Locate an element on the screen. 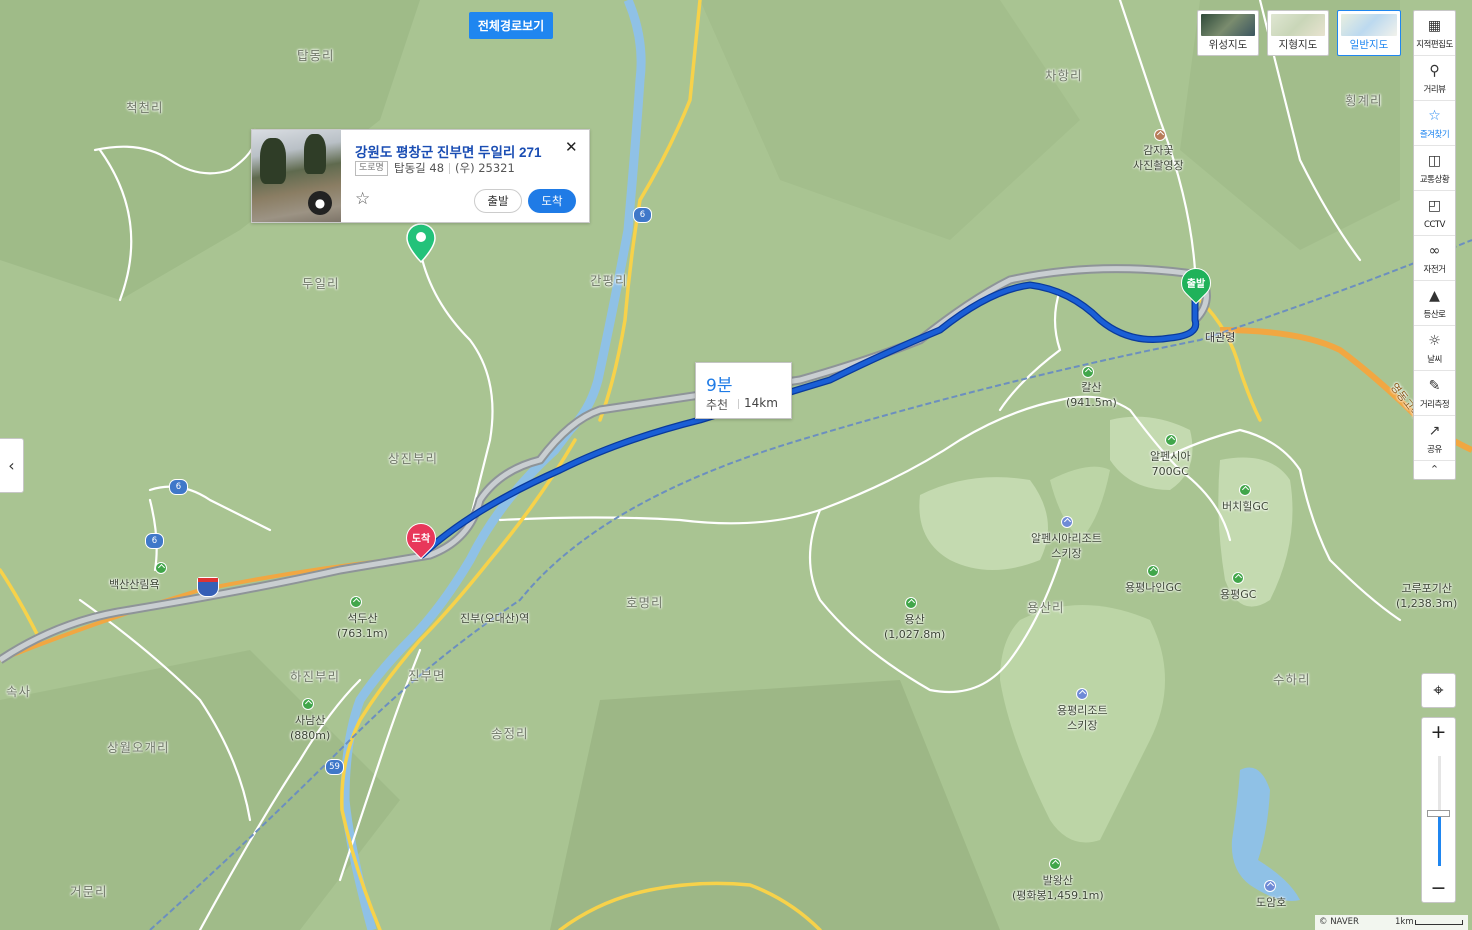 This screenshot has height=930, width=1472. toolbar-cctv-button: ◰ CCTV is located at coordinates (1434, 213).